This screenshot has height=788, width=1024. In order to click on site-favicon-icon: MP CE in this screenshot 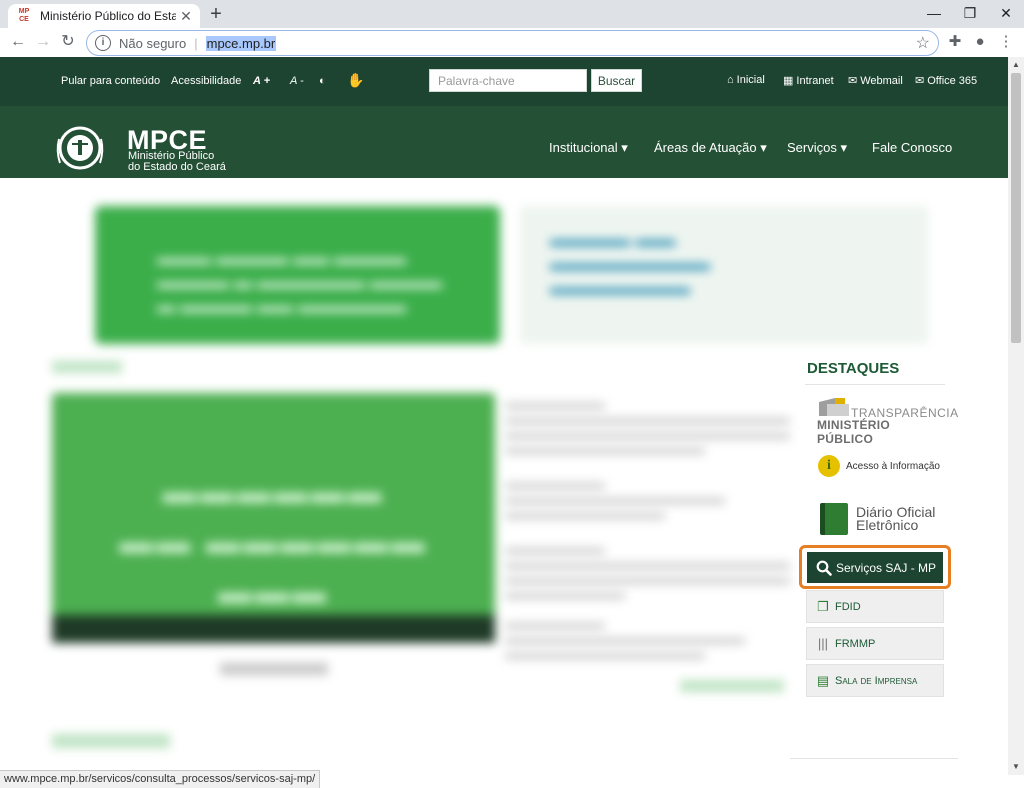, I will do `click(24, 15)`.